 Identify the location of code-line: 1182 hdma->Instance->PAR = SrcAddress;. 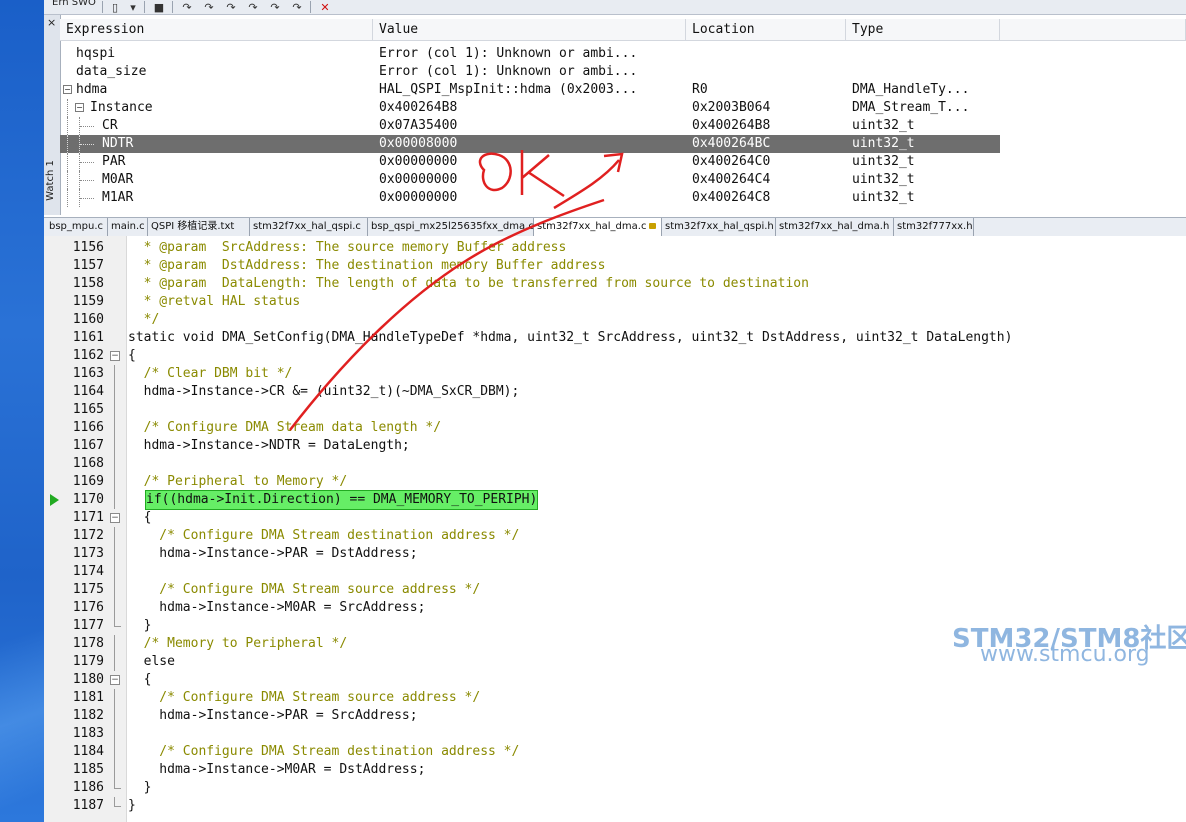
(615, 716).